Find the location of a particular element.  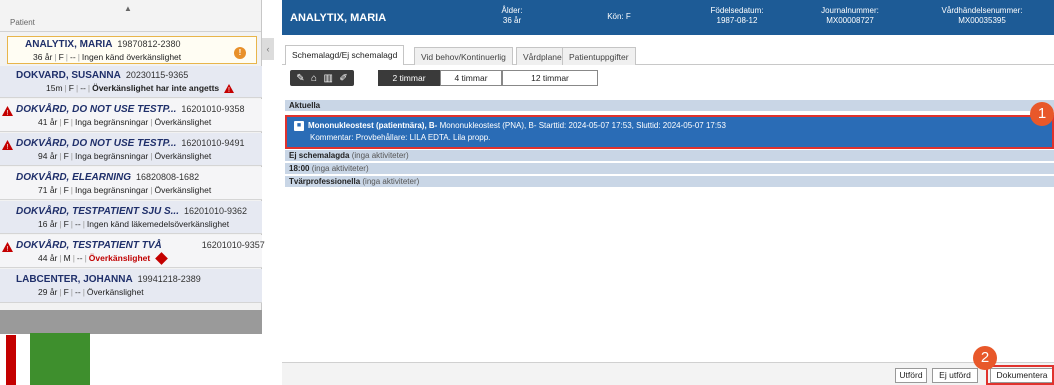

patient-pnr: 19941218-2389 is located at coordinates (169, 279).